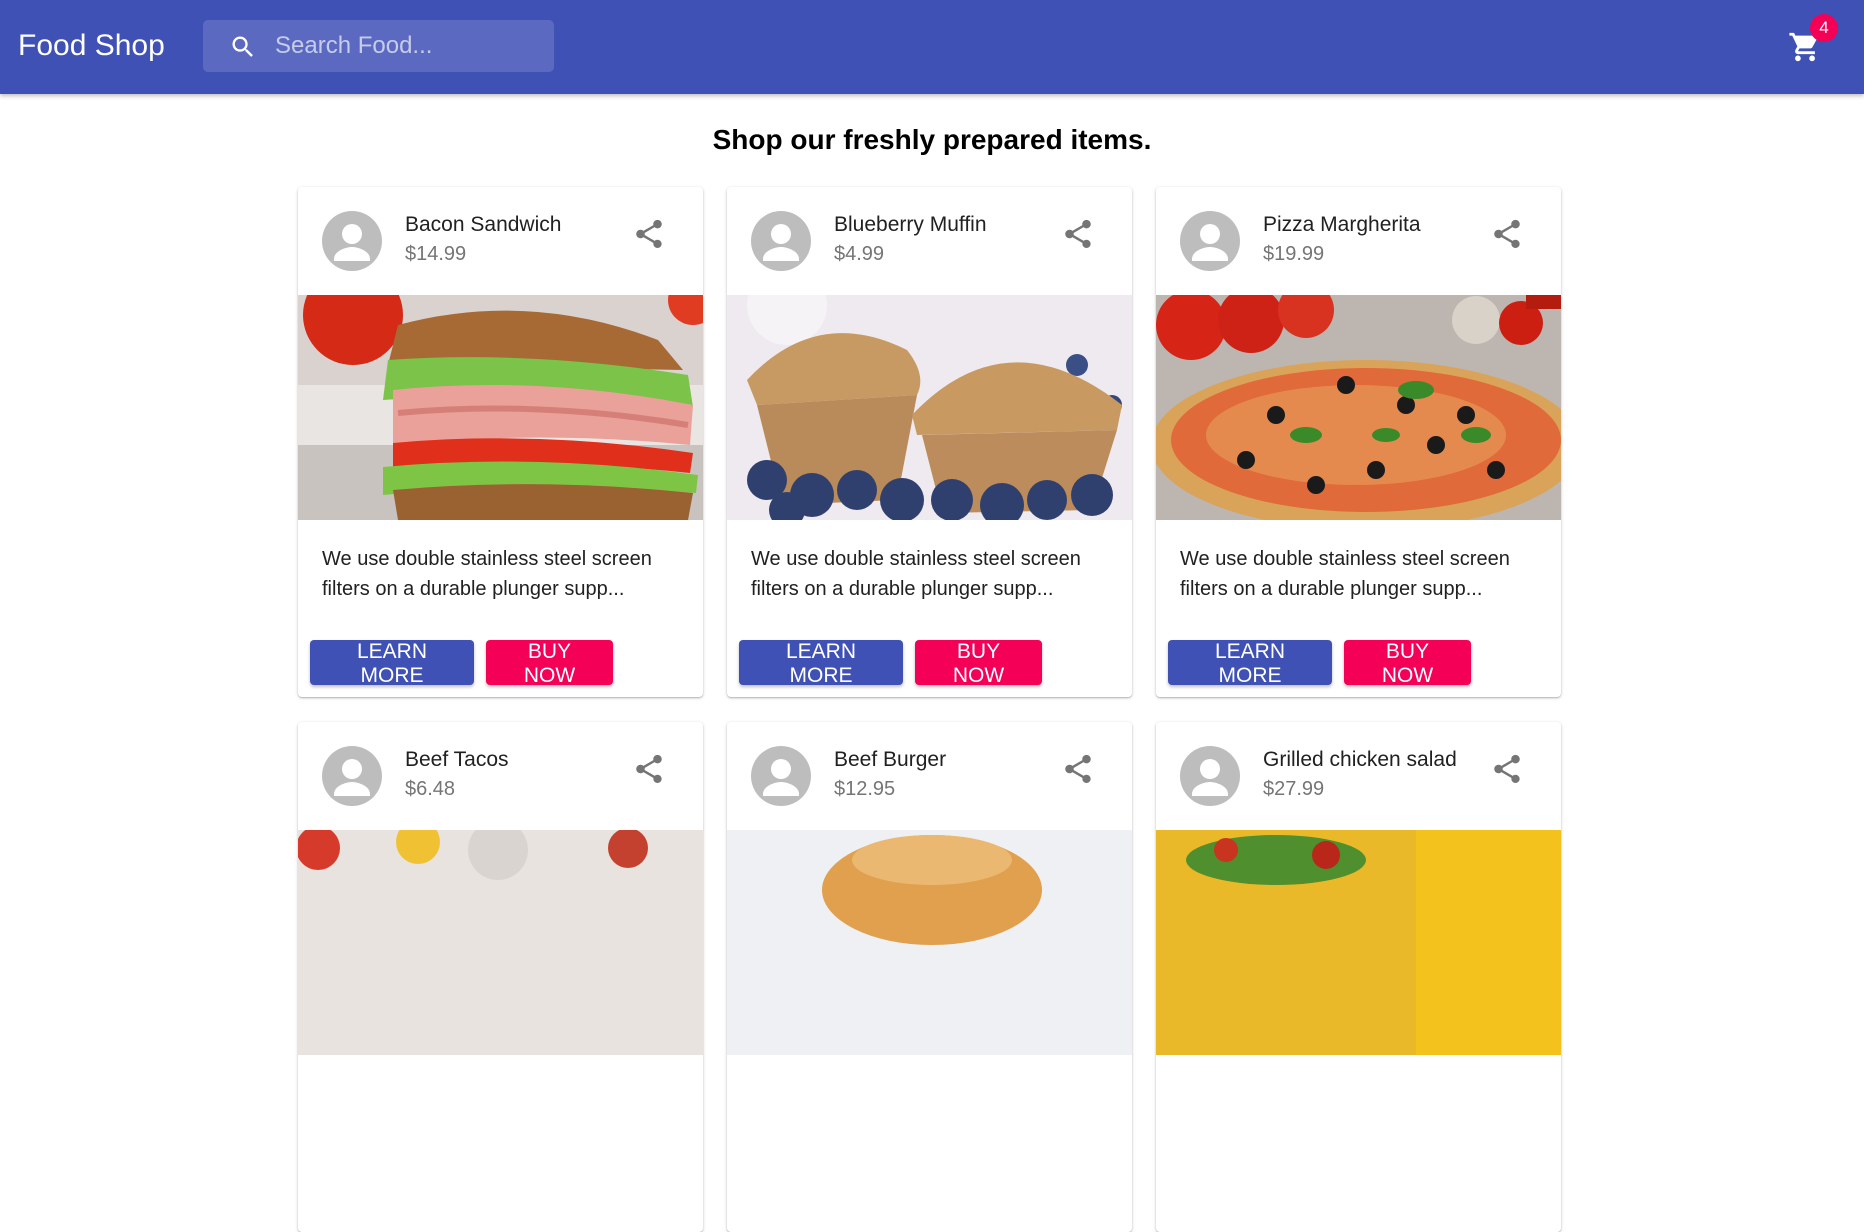 This screenshot has height=1232, width=1864. Describe the element at coordinates (1358, 942) in the screenshot. I see `grilled-chicken-salad-photo` at that location.